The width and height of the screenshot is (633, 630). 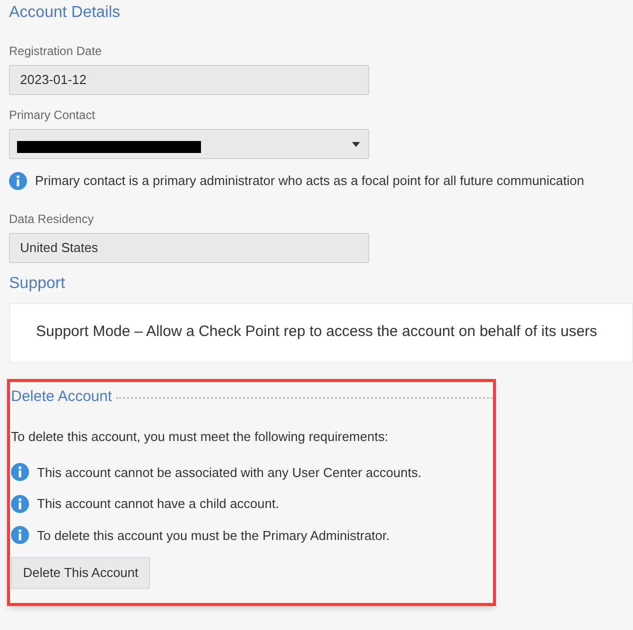 I want to click on support-mode-text: Support Mode – Allow a Check Point rep to access the account on behalf of its users, so click(x=317, y=332).